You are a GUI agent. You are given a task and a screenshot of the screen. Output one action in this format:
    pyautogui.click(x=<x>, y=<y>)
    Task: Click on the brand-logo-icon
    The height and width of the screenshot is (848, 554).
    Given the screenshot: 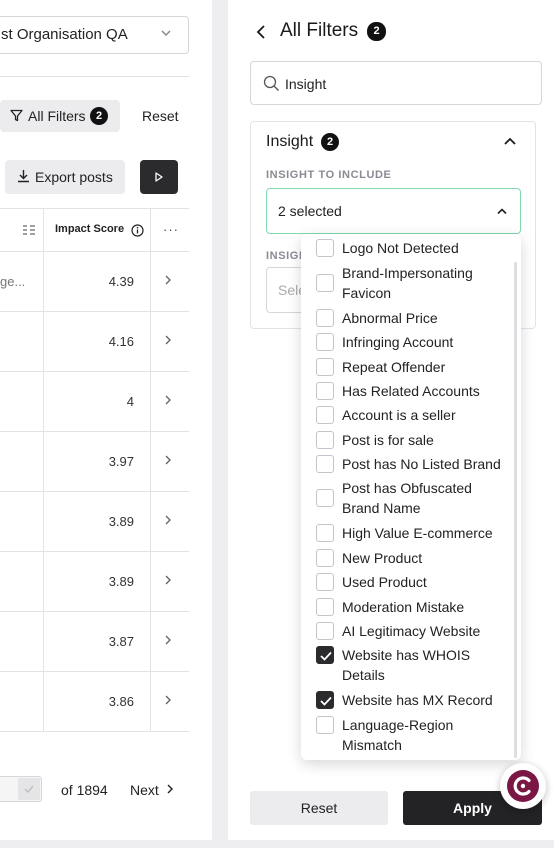 What is the action you would take?
    pyautogui.click(x=522, y=786)
    